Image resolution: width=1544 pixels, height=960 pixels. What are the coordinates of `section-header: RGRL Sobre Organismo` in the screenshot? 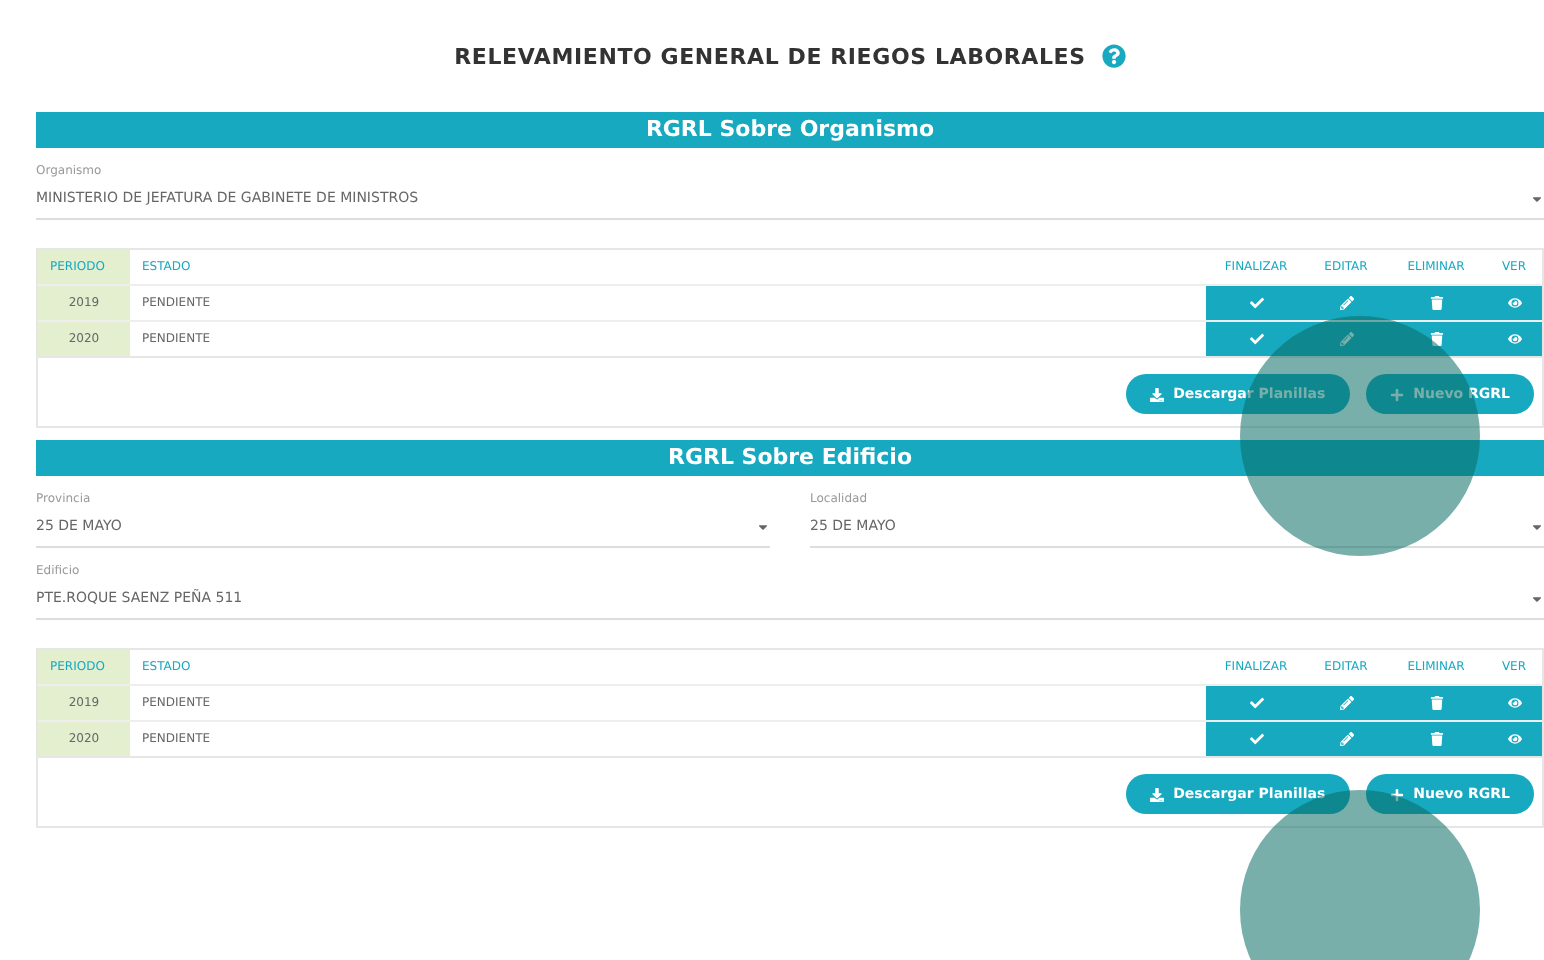 It's located at (790, 130).